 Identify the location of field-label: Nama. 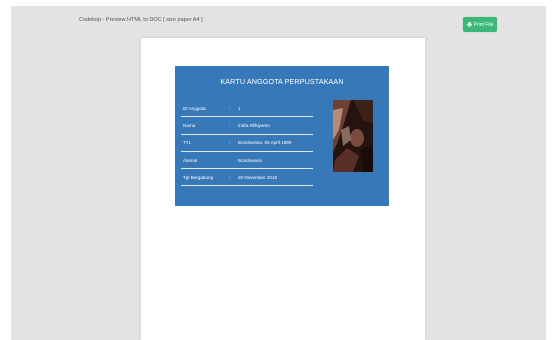
(189, 125).